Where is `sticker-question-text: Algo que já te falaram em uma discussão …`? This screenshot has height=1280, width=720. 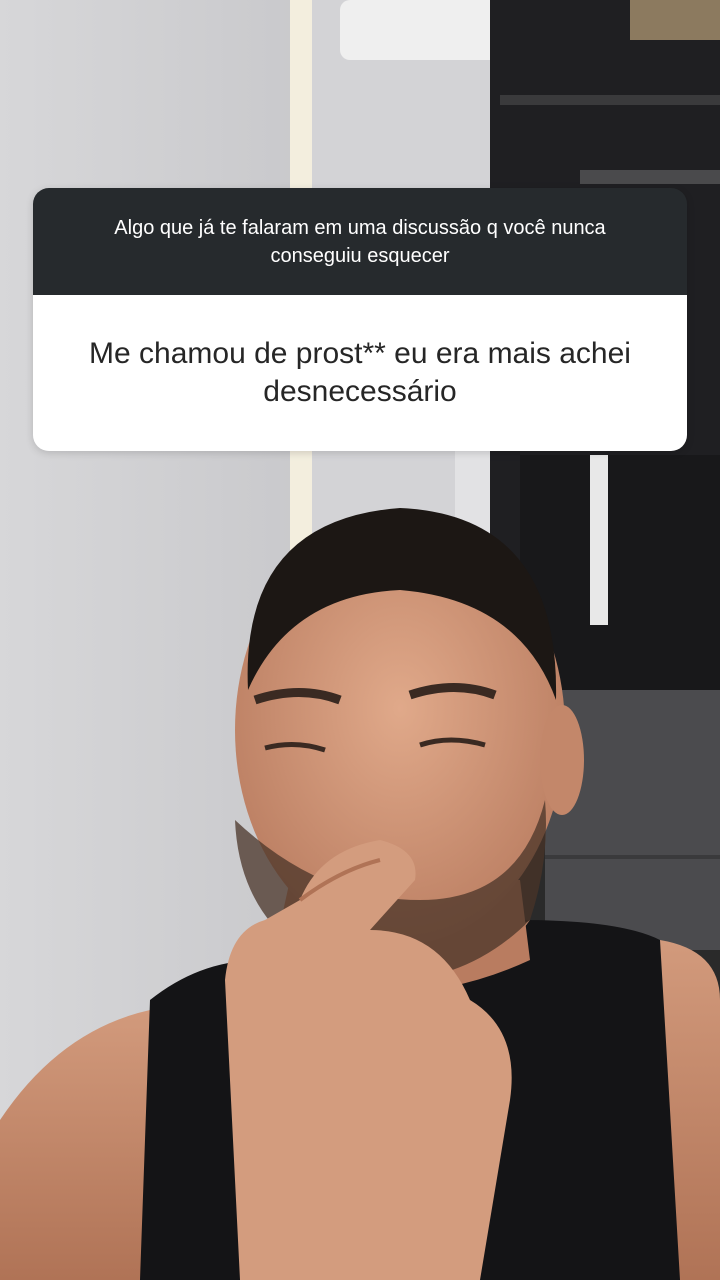 sticker-question-text: Algo que já te falaram em uma discussão … is located at coordinates (360, 241).